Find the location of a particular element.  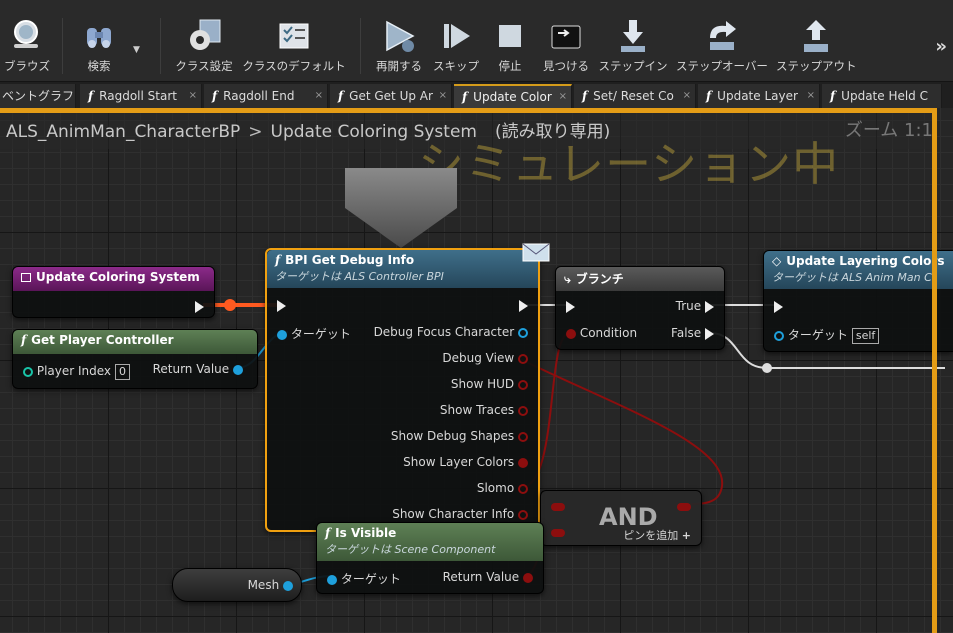

class-settings-label: クラス設定 is located at coordinates (204, 66).